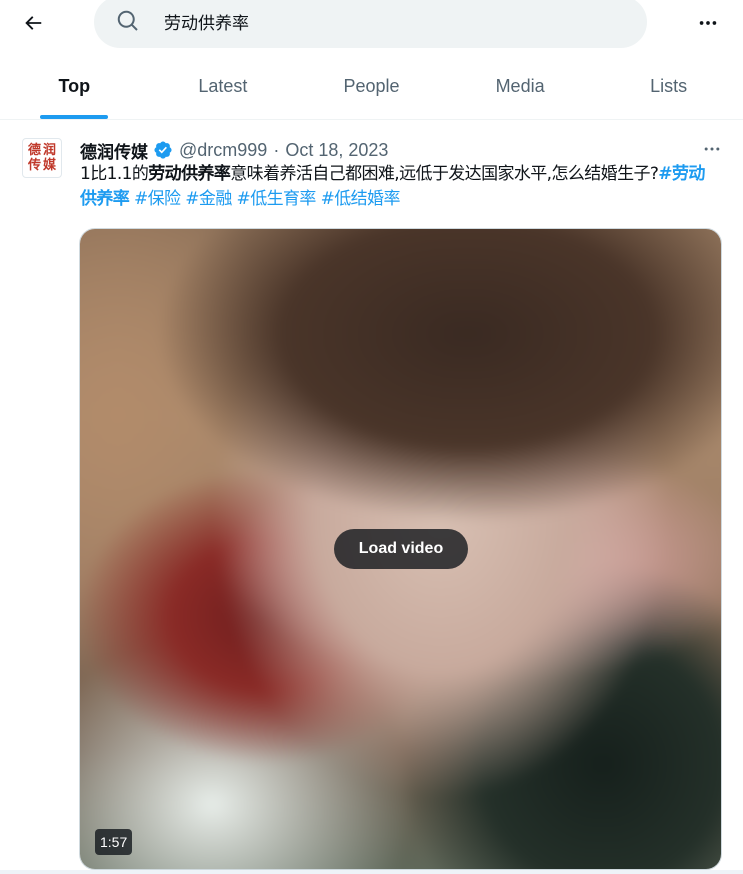 This screenshot has height=874, width=743. Describe the element at coordinates (127, 20) in the screenshot. I see `search-icon` at that location.